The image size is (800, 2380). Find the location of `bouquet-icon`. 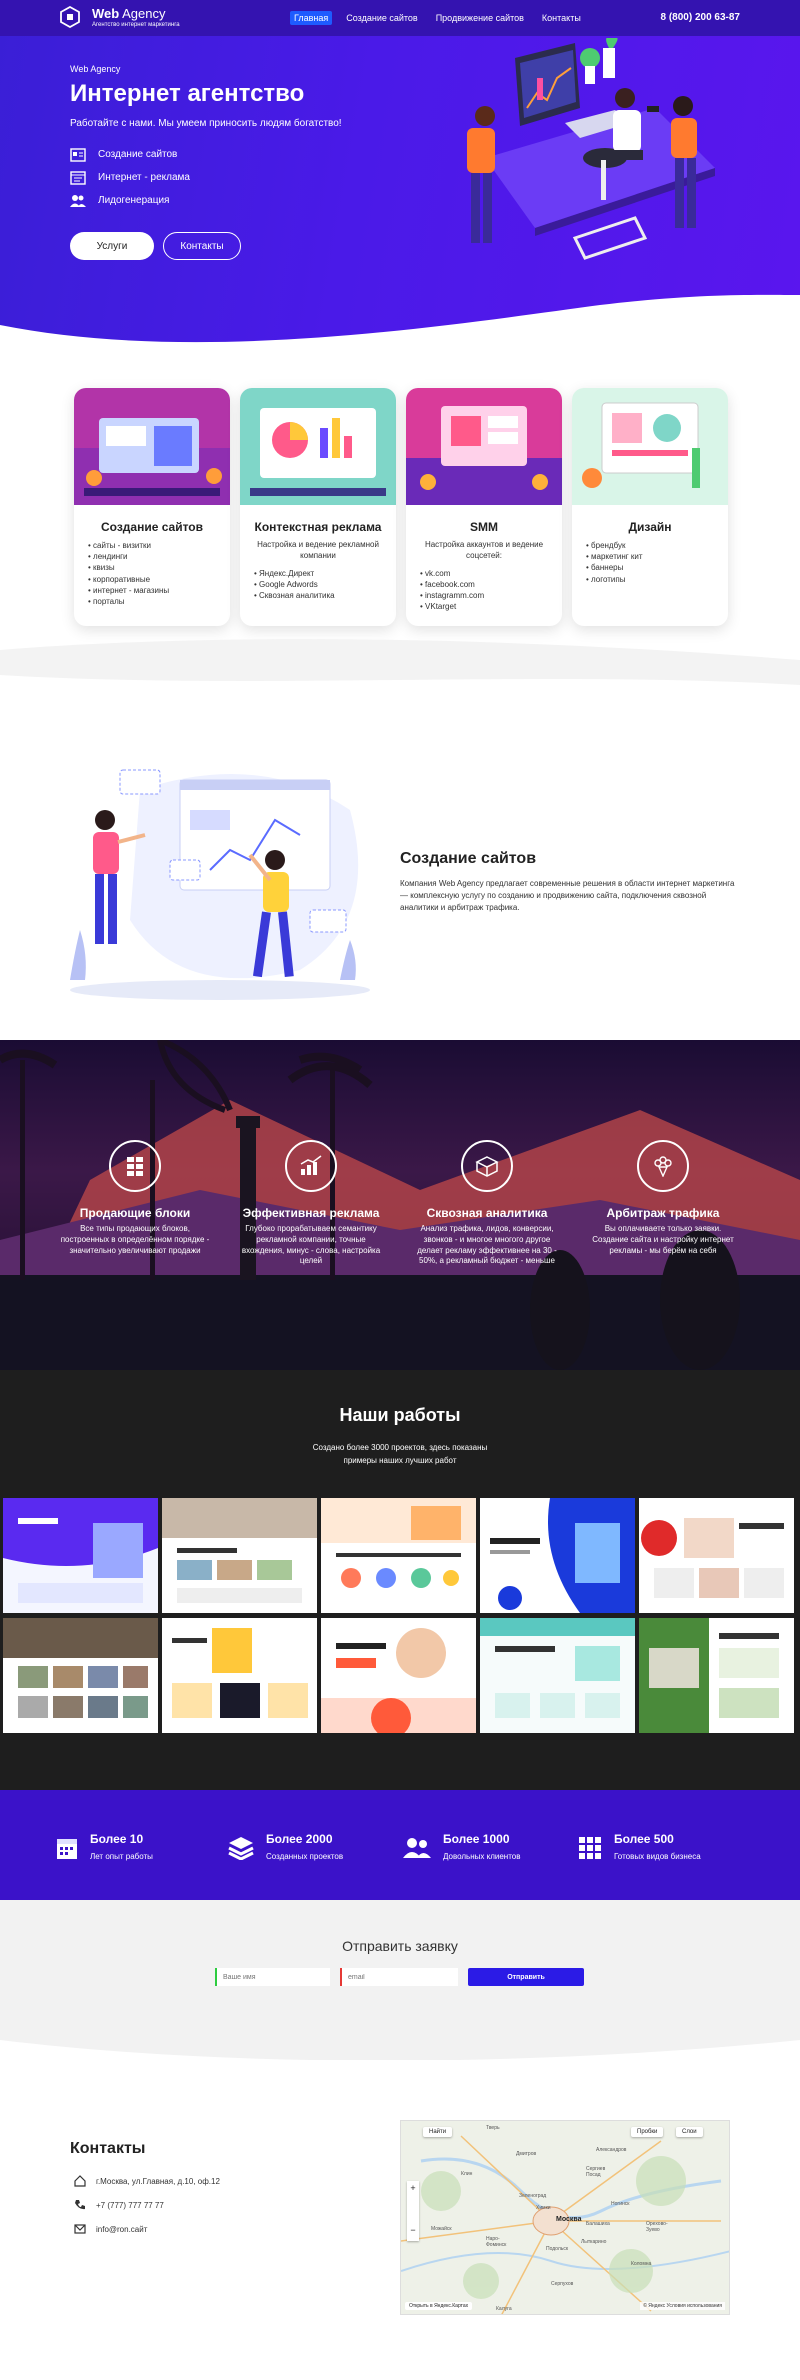

bouquet-icon is located at coordinates (663, 1166).